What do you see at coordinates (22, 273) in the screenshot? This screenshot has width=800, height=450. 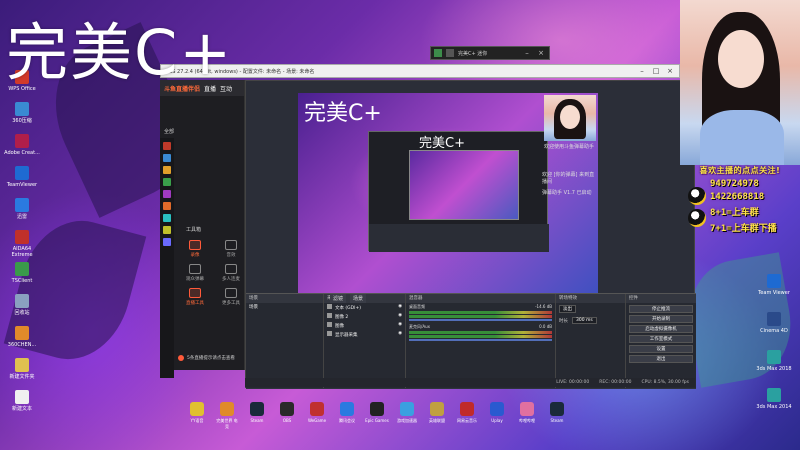 I see `desktop-icon: TSClient` at bounding box center [22, 273].